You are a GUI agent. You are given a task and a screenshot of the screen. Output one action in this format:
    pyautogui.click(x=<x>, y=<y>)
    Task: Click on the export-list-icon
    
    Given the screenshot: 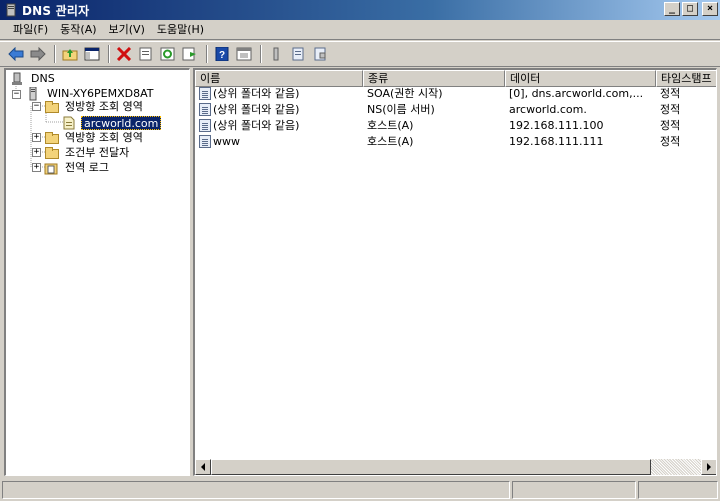 What is the action you would take?
    pyautogui.click(x=190, y=54)
    